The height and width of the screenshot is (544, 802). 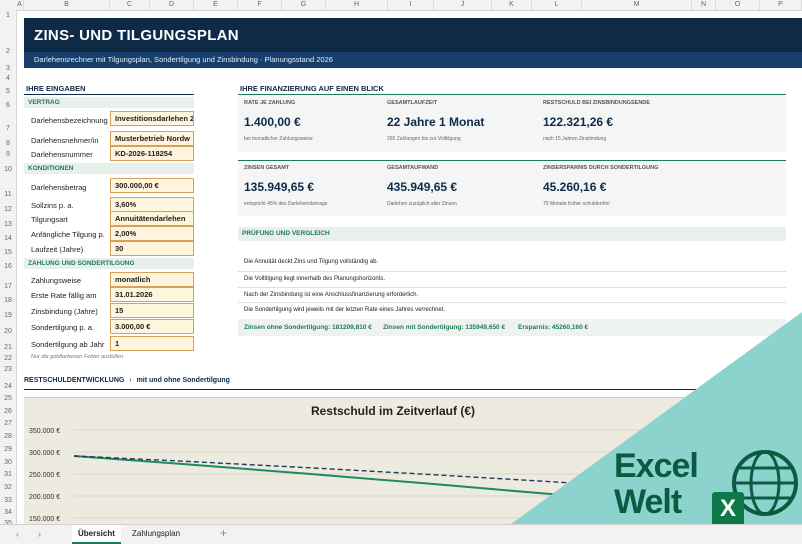 What do you see at coordinates (152, 185) in the screenshot?
I see `input-darlehensbetrag: 300.000,00 €` at bounding box center [152, 185].